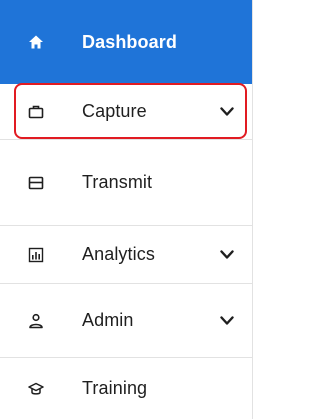 This screenshot has height=419, width=320. What do you see at coordinates (36, 389) in the screenshot?
I see `graduation-cap-icon` at bounding box center [36, 389].